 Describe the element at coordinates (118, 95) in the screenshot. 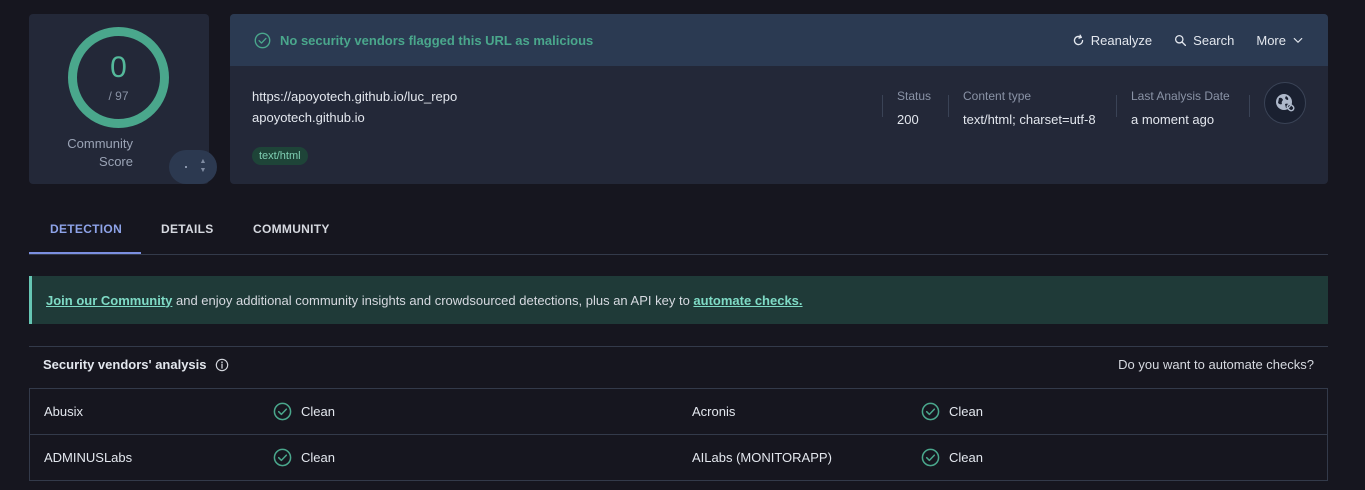

I see `detection-score-total: / 97` at that location.